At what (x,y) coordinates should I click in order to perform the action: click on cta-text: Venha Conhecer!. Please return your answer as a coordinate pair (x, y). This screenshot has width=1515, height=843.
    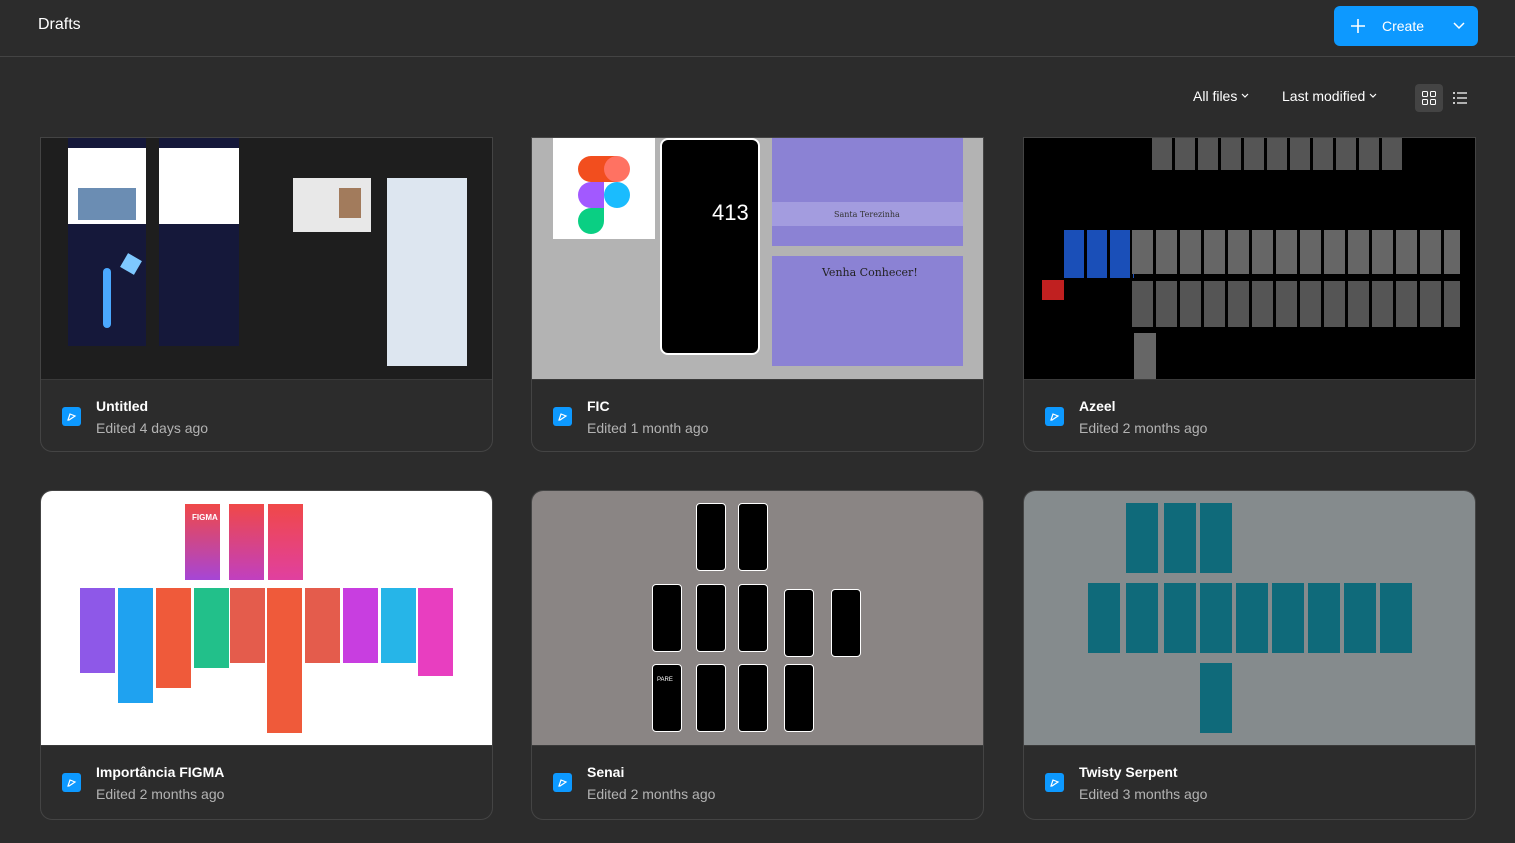
    Looking at the image, I should click on (870, 272).